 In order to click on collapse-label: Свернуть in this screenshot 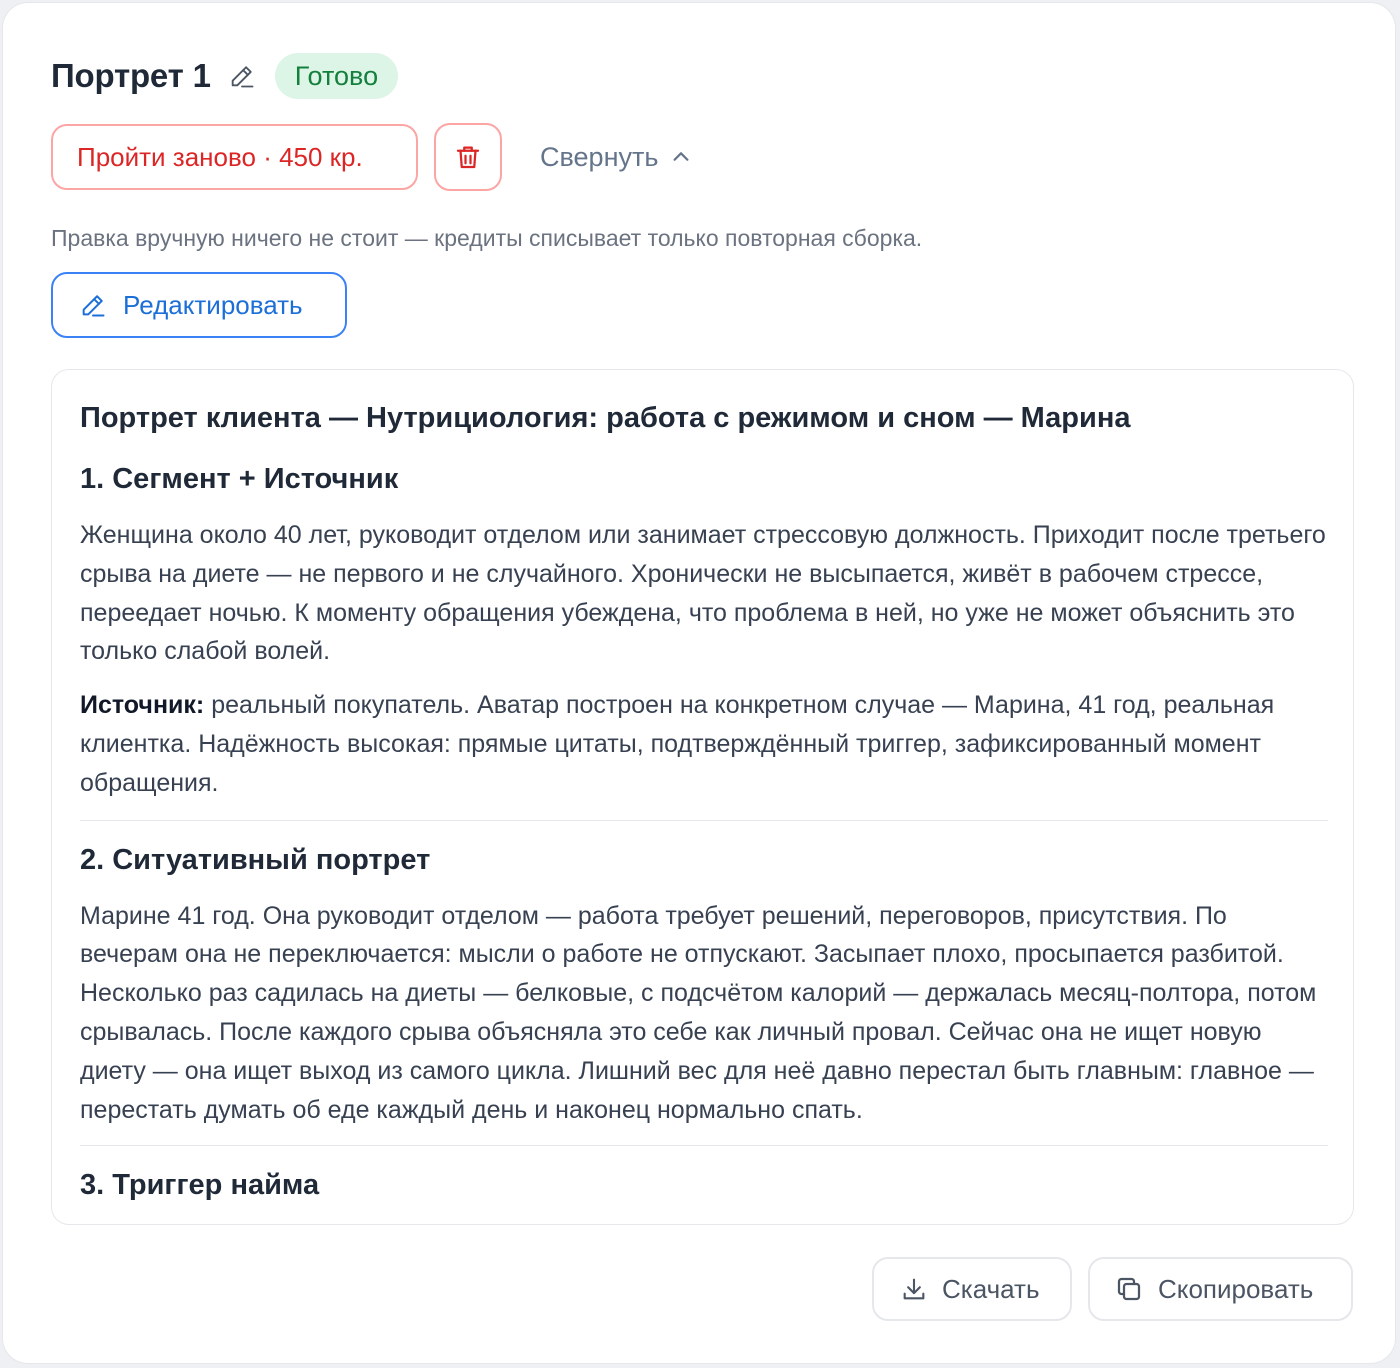, I will do `click(599, 156)`.